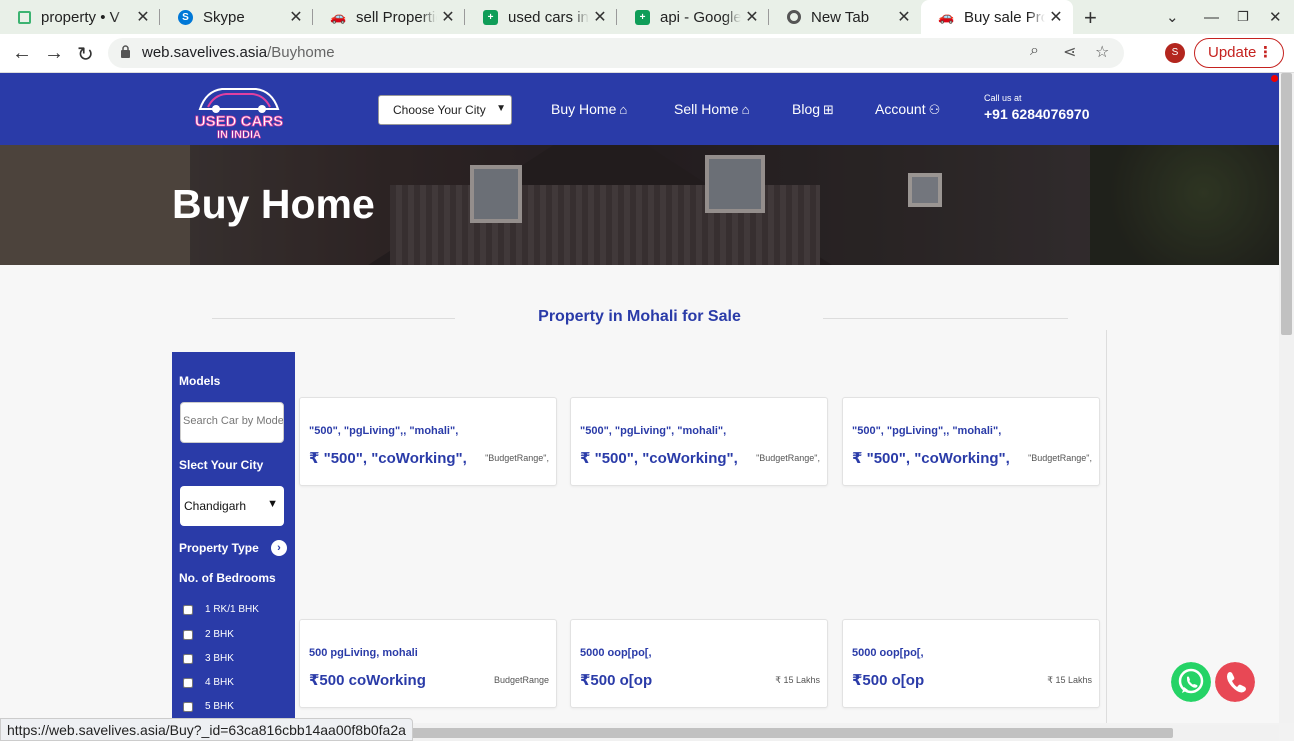 The height and width of the screenshot is (741, 1294). I want to click on user-icon: ⚇, so click(934, 109).